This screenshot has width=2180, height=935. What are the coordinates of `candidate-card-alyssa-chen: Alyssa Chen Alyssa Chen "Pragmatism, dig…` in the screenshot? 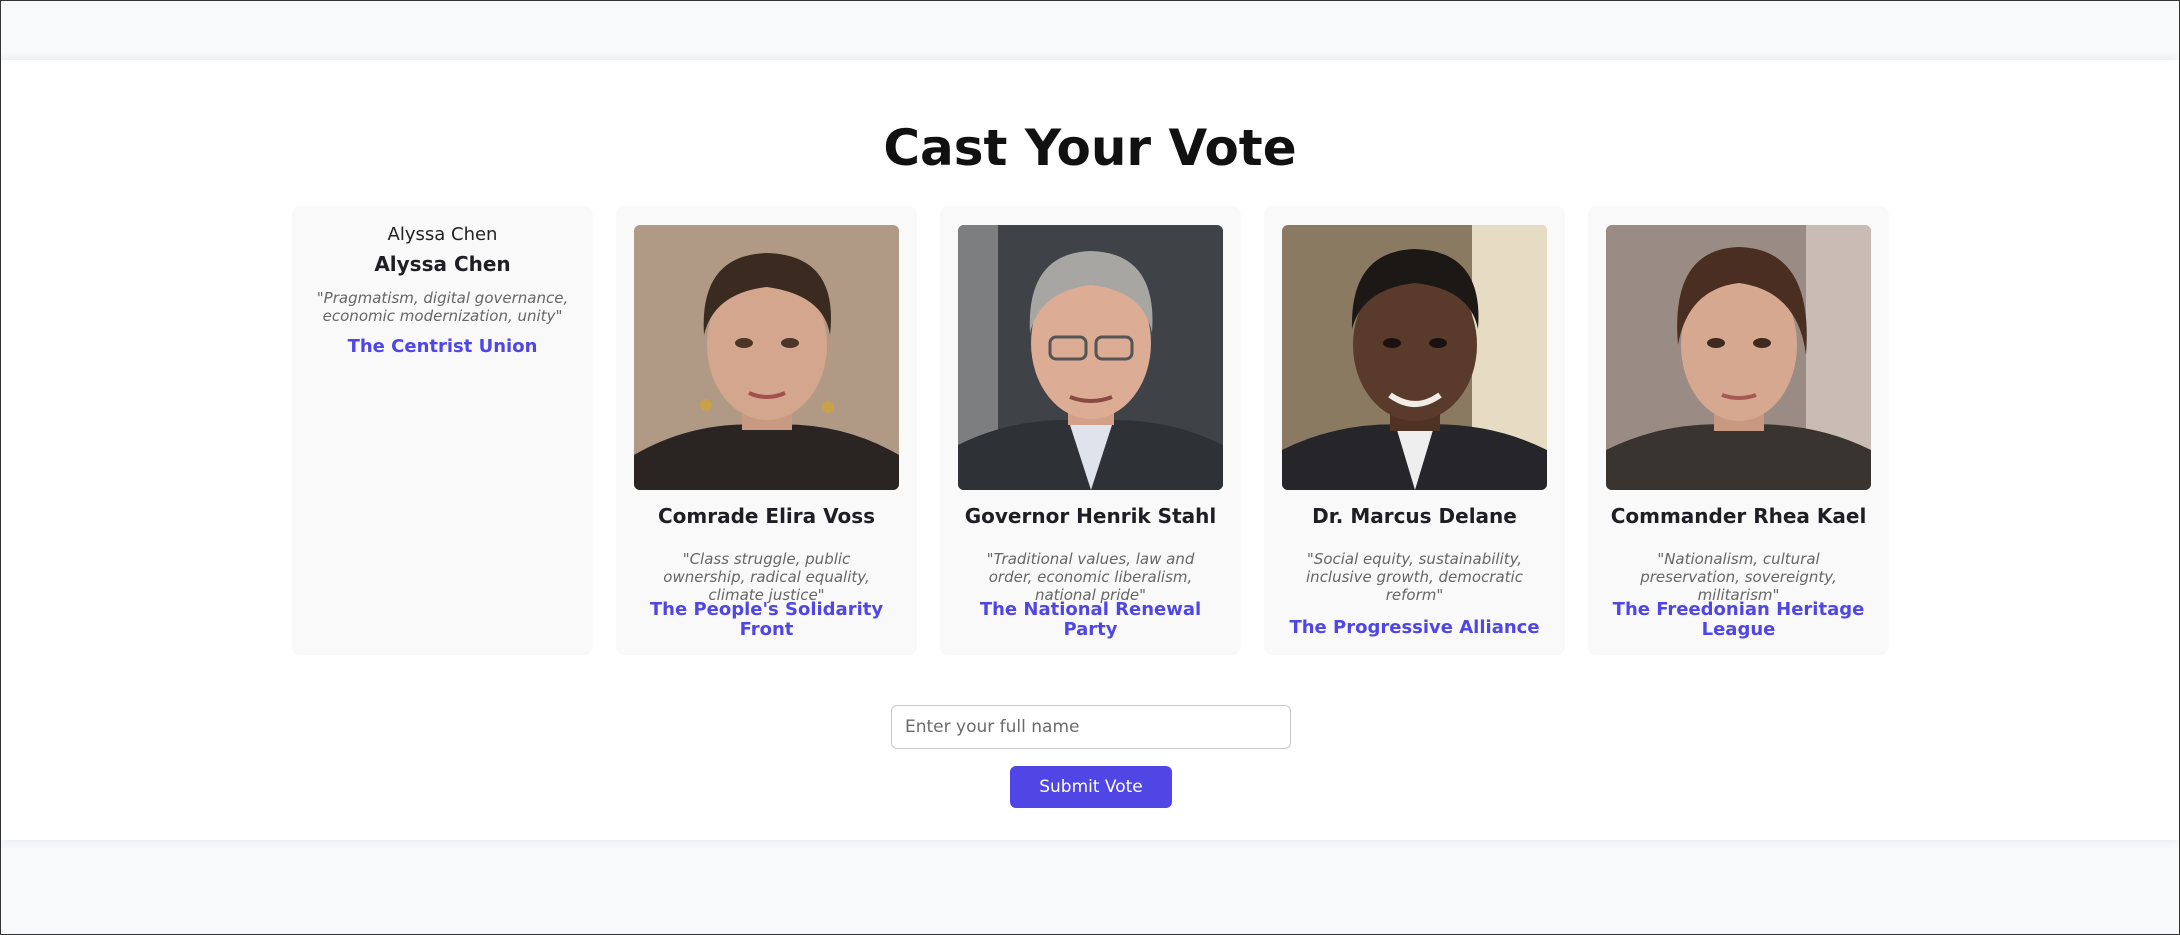 It's located at (442, 430).